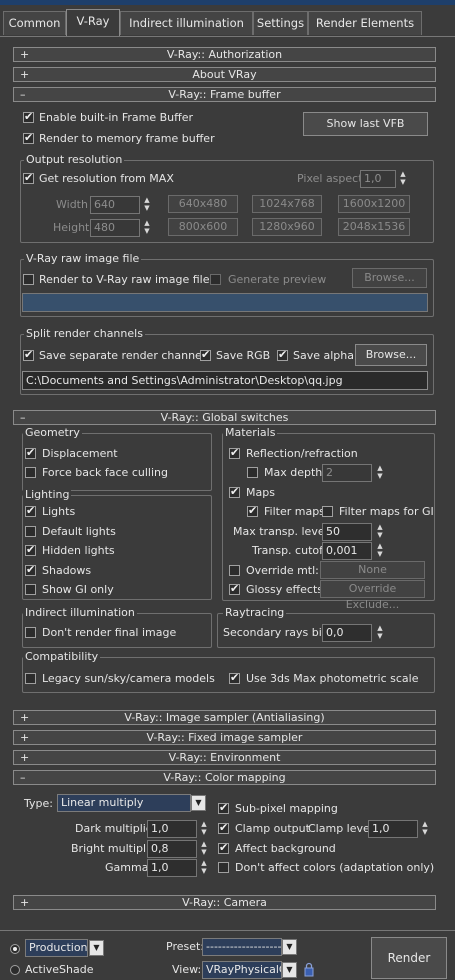  I want to click on preset-1024x768-button: 1024x768, so click(287, 204).